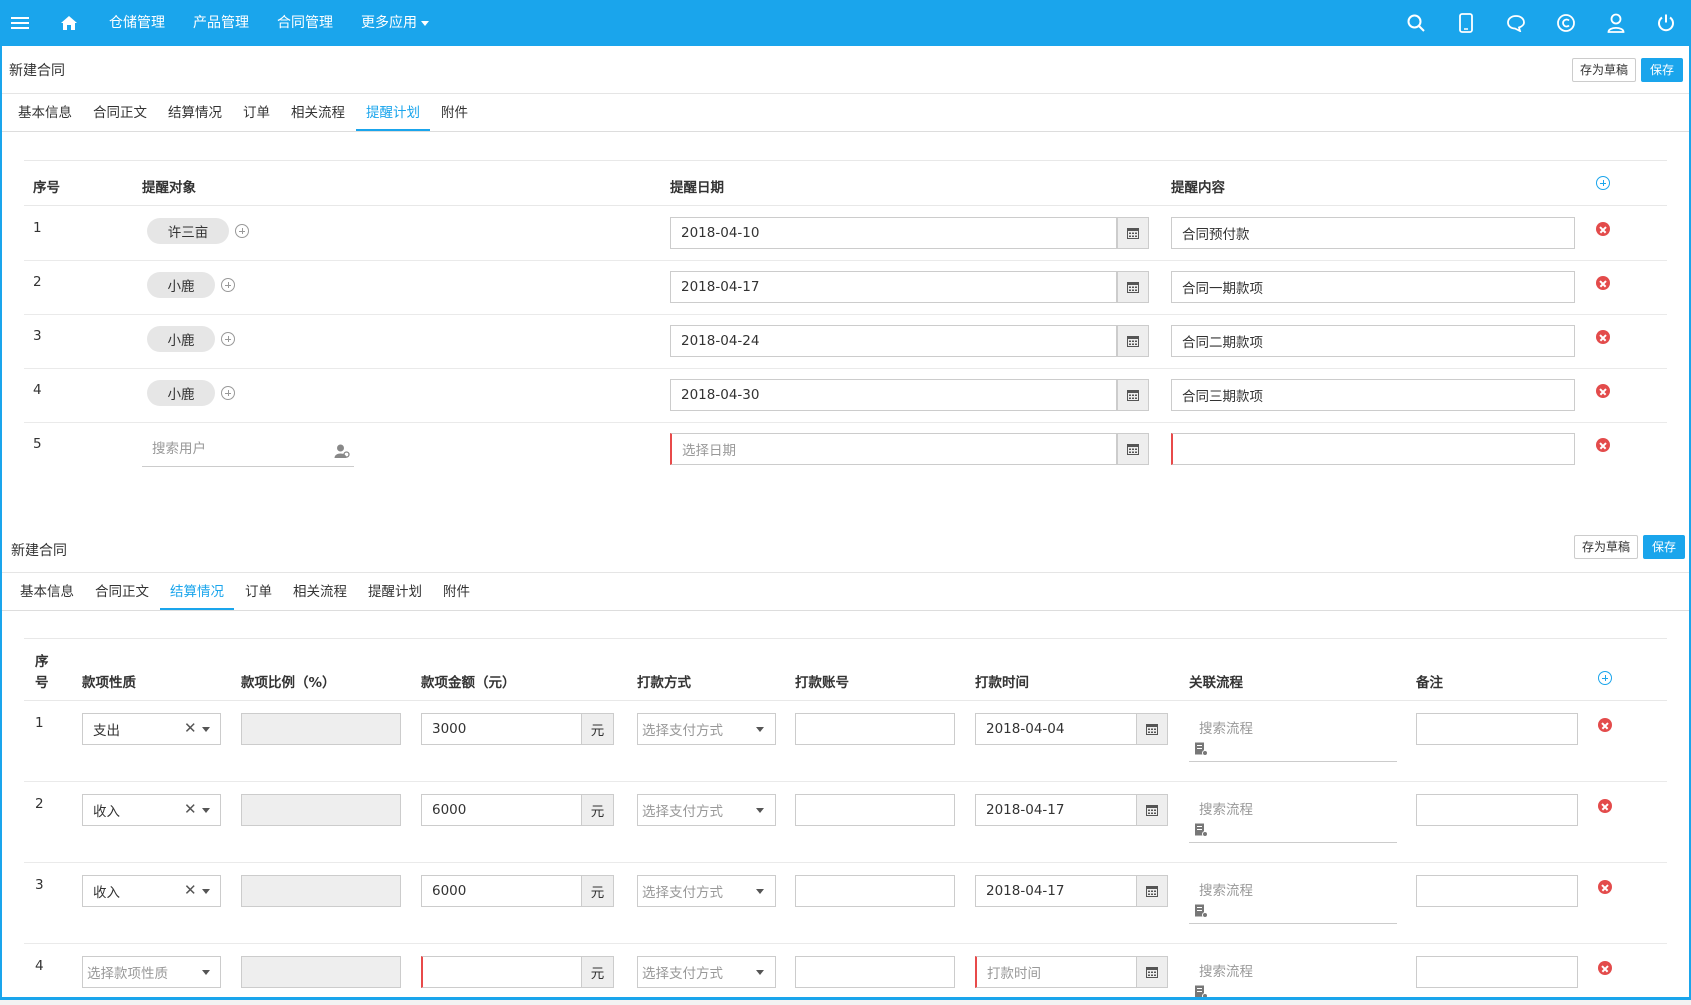  What do you see at coordinates (137, 23) in the screenshot?
I see `nav-warehouse: 仓储管理` at bounding box center [137, 23].